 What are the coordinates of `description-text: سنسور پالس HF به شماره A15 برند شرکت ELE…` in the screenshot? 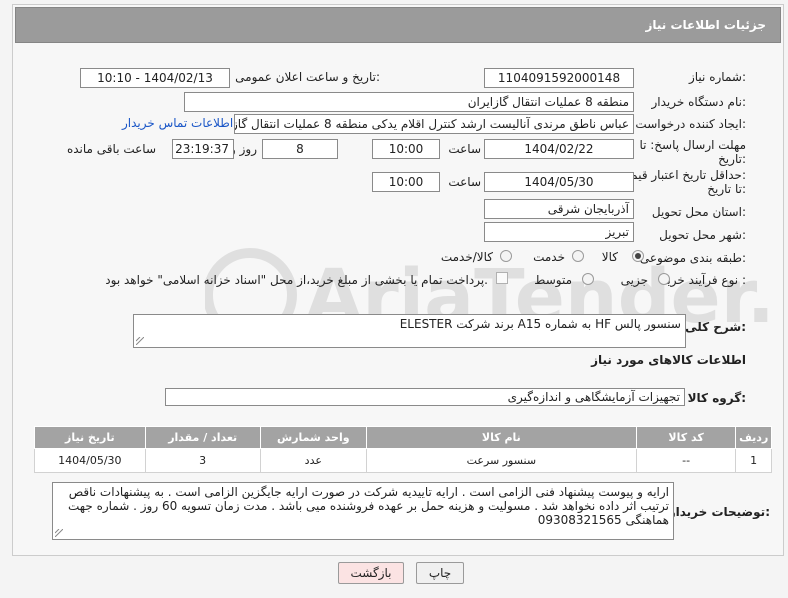 It's located at (540, 324).